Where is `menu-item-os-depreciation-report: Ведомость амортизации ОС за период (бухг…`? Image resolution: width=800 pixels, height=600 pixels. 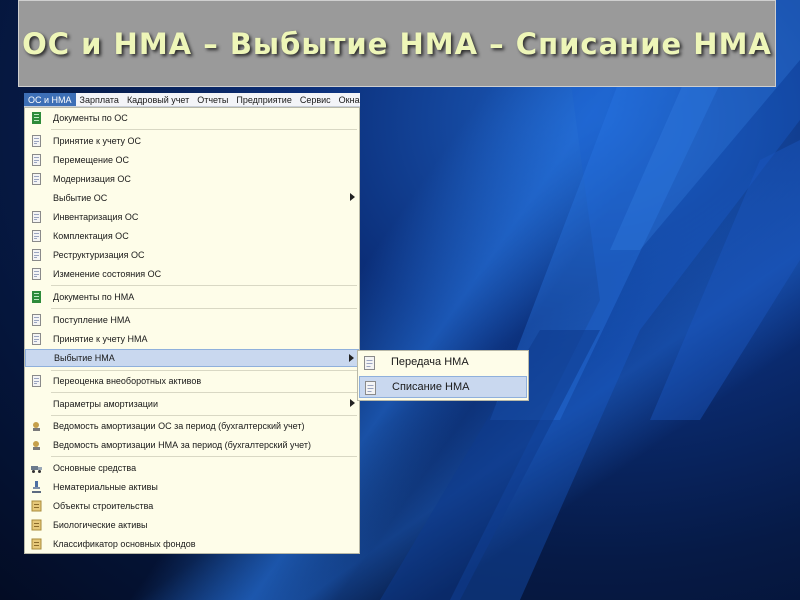 menu-item-os-depreciation-report: Ведомость амортизации ОС за период (бухг… is located at coordinates (192, 426).